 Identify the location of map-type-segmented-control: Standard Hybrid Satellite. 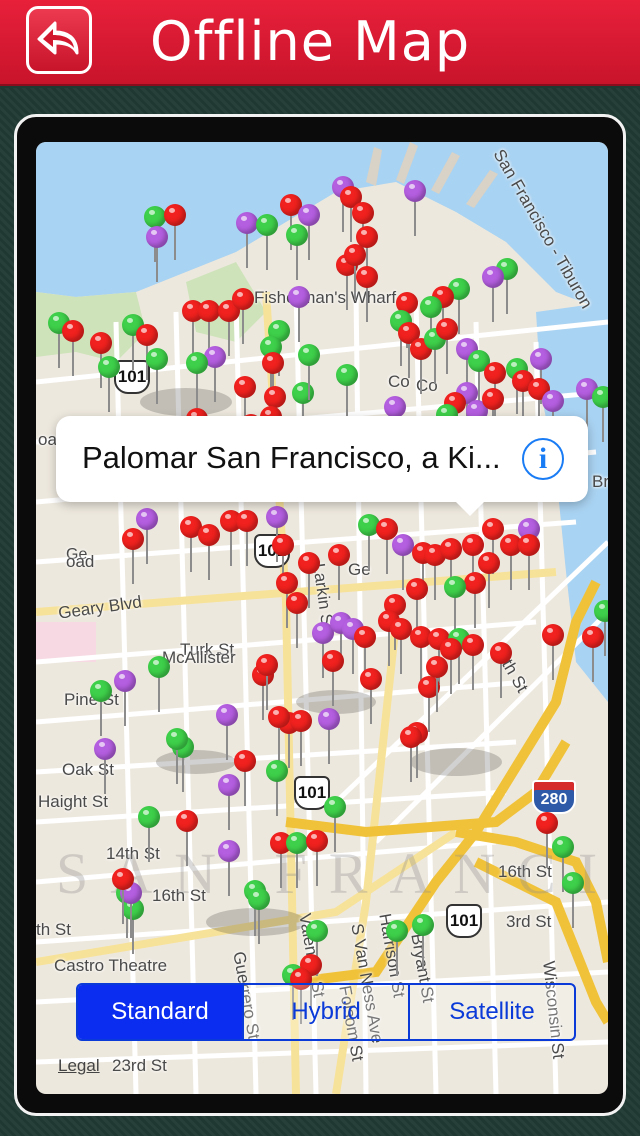
(326, 1012).